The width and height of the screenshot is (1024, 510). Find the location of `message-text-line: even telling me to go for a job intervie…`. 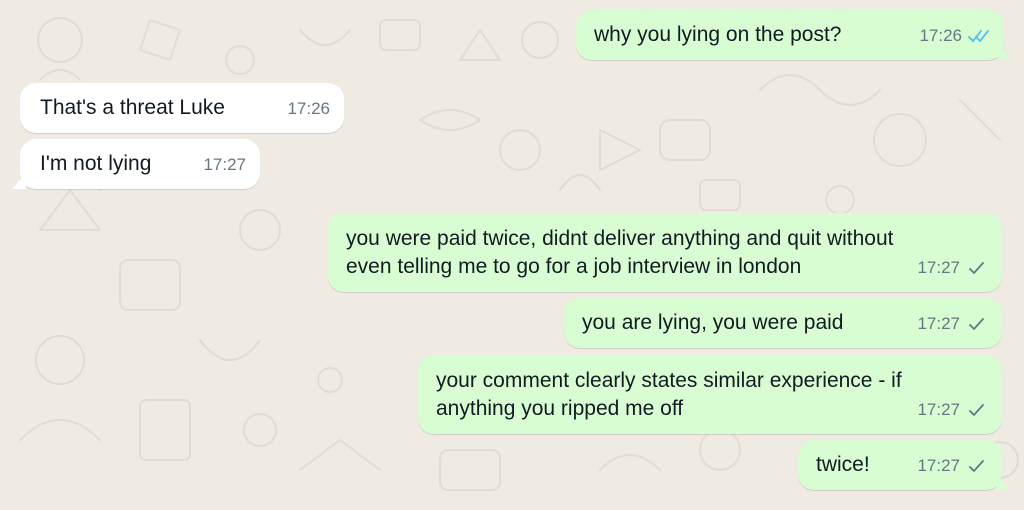

message-text-line: even telling me to go for a job intervie… is located at coordinates (574, 266).